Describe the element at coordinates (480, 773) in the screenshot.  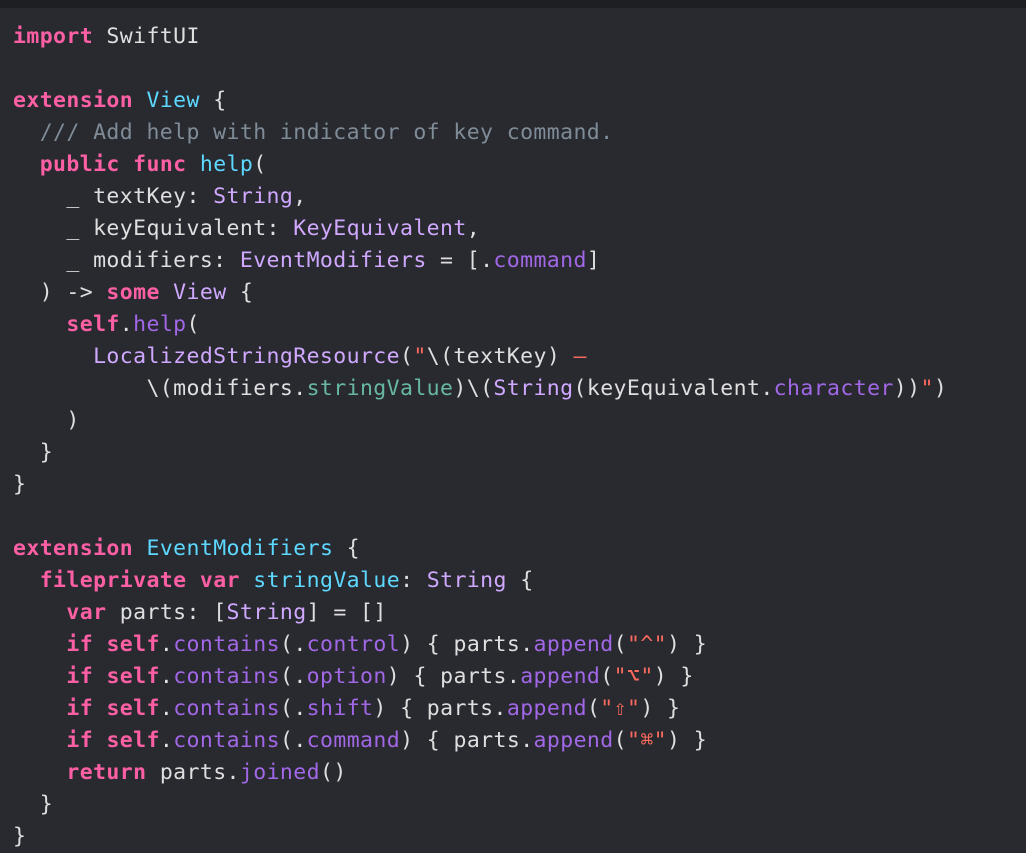
I see `code-line: return parts.joined()` at that location.